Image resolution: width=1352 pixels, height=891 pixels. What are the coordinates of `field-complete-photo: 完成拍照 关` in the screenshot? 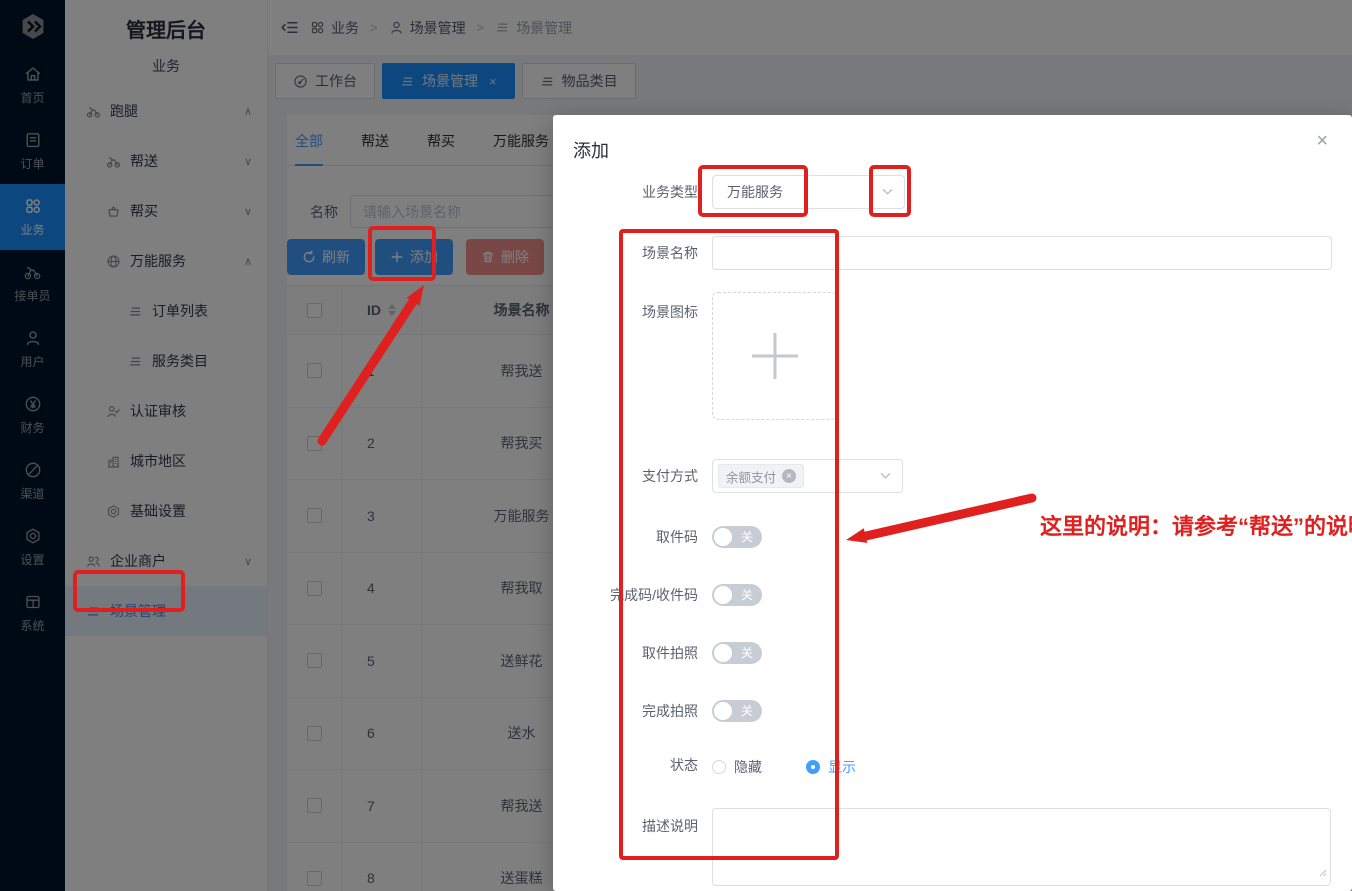 It's located at (657, 711).